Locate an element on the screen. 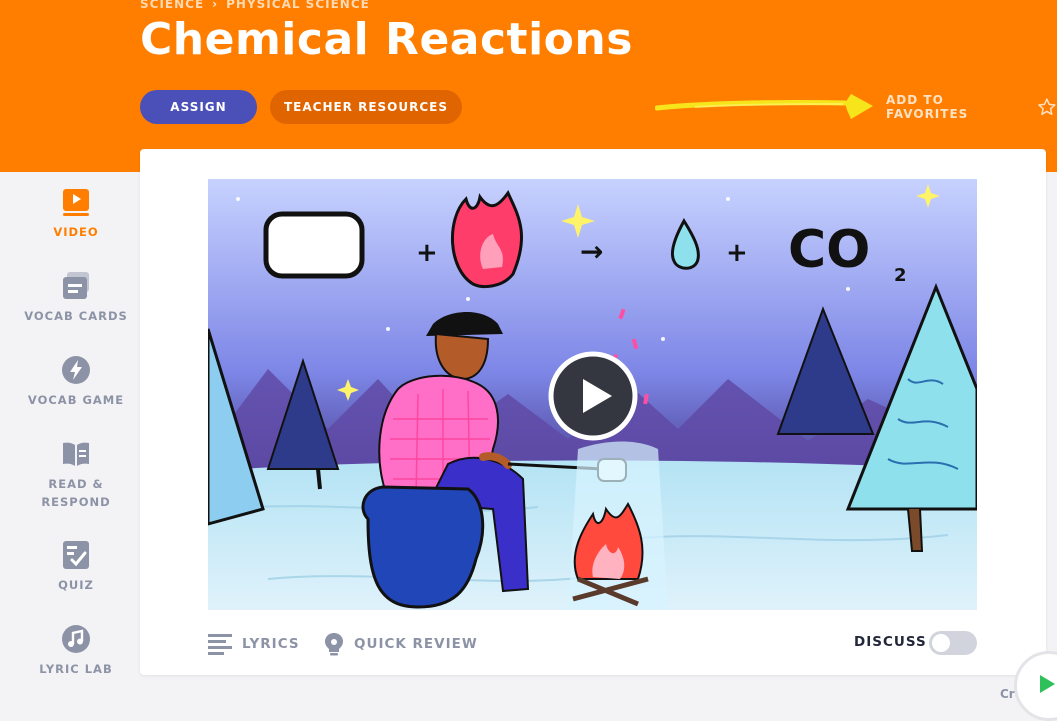 This screenshot has width=1057, height=721. lightbulb-icon is located at coordinates (334, 644).